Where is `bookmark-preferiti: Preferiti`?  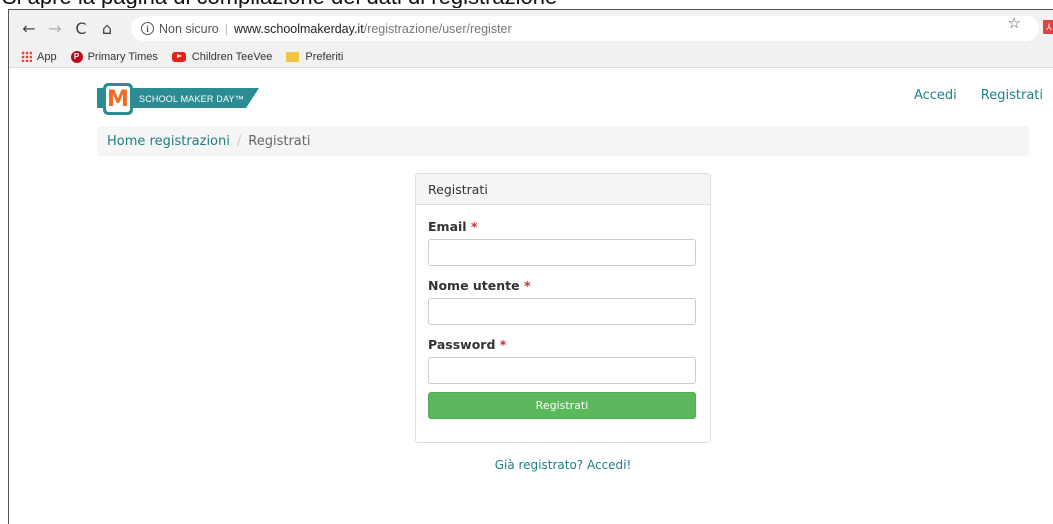 bookmark-preferiti: Preferiti is located at coordinates (314, 57).